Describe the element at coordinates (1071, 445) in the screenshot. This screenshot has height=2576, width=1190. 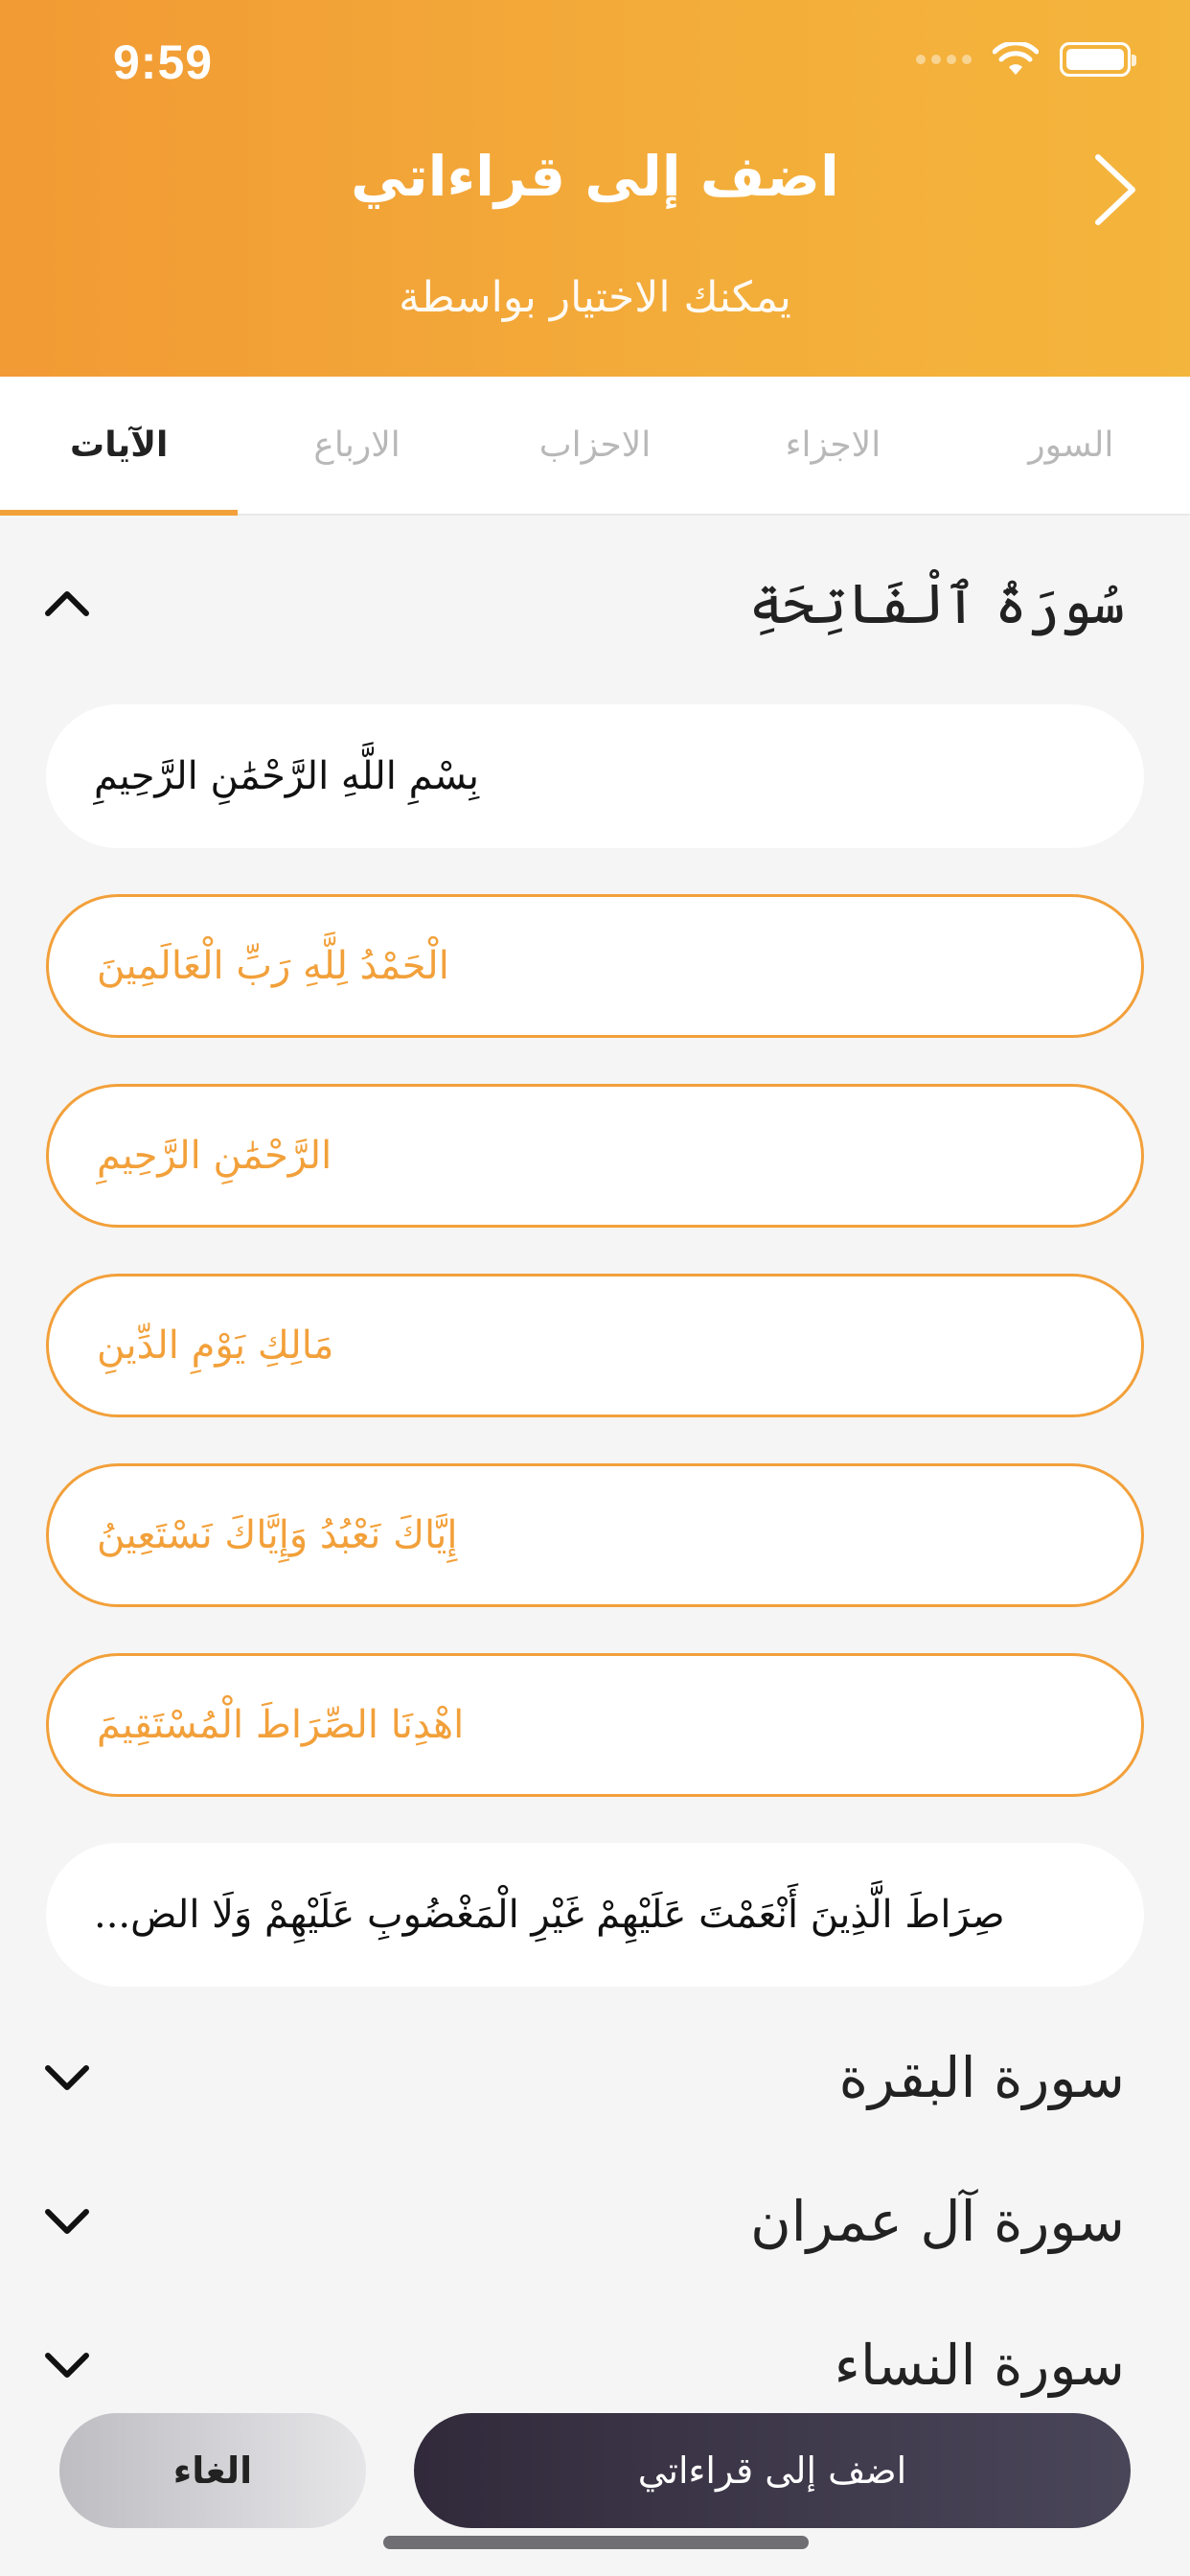
I see `tab-suwar: السور` at that location.